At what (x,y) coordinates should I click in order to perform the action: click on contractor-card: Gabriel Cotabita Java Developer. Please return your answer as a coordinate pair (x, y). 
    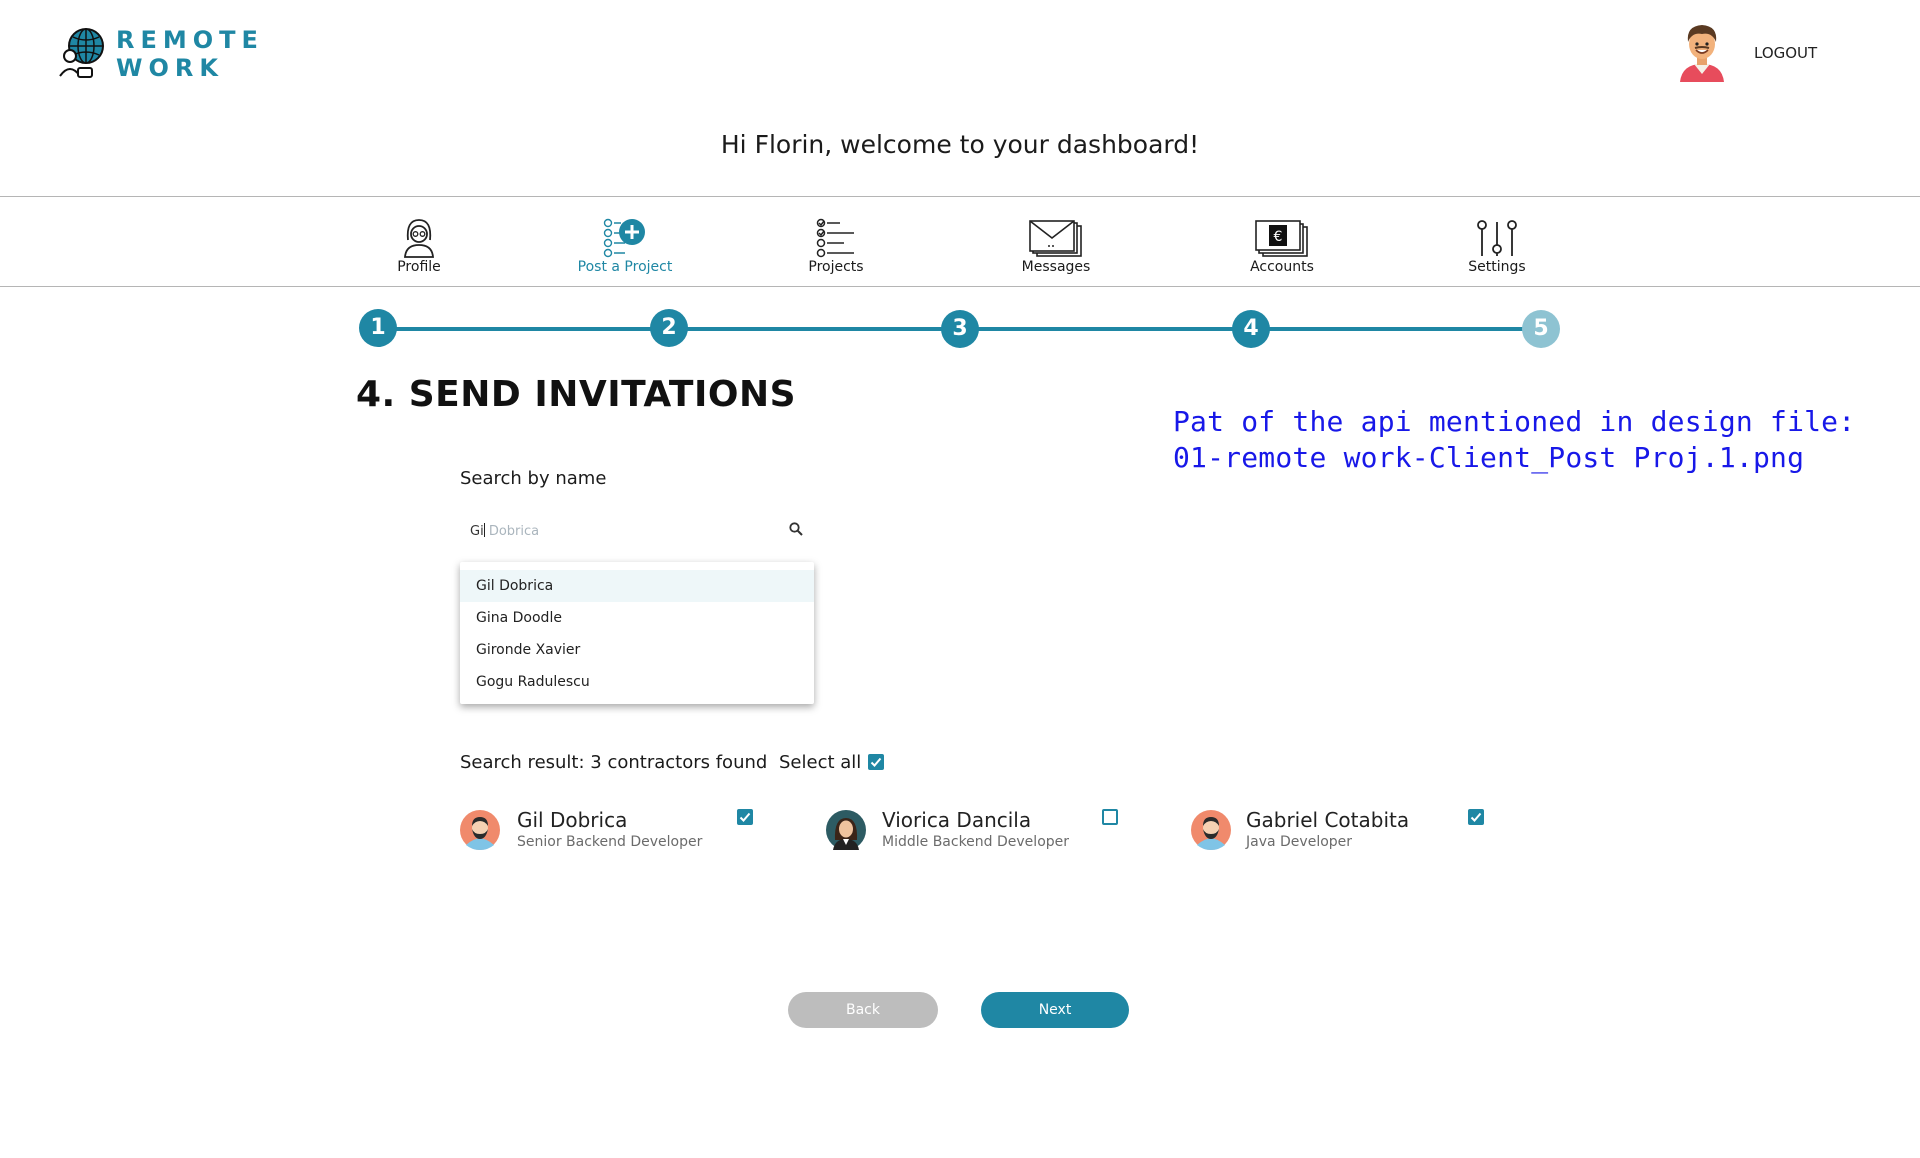
    Looking at the image, I should click on (1351, 830).